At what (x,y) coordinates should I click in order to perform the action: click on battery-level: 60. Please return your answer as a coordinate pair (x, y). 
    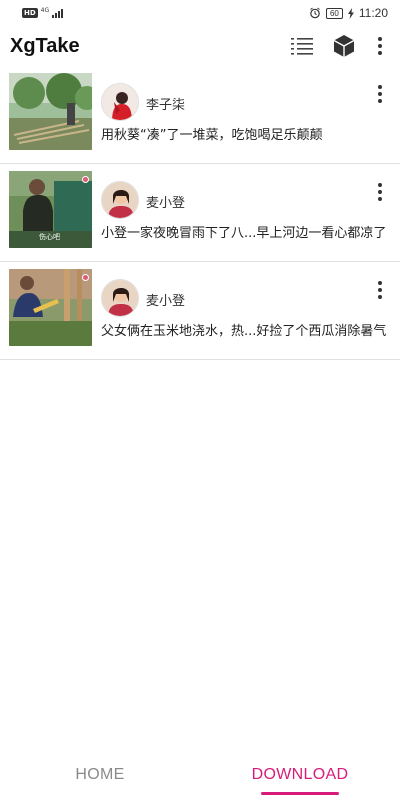
    Looking at the image, I should click on (334, 13).